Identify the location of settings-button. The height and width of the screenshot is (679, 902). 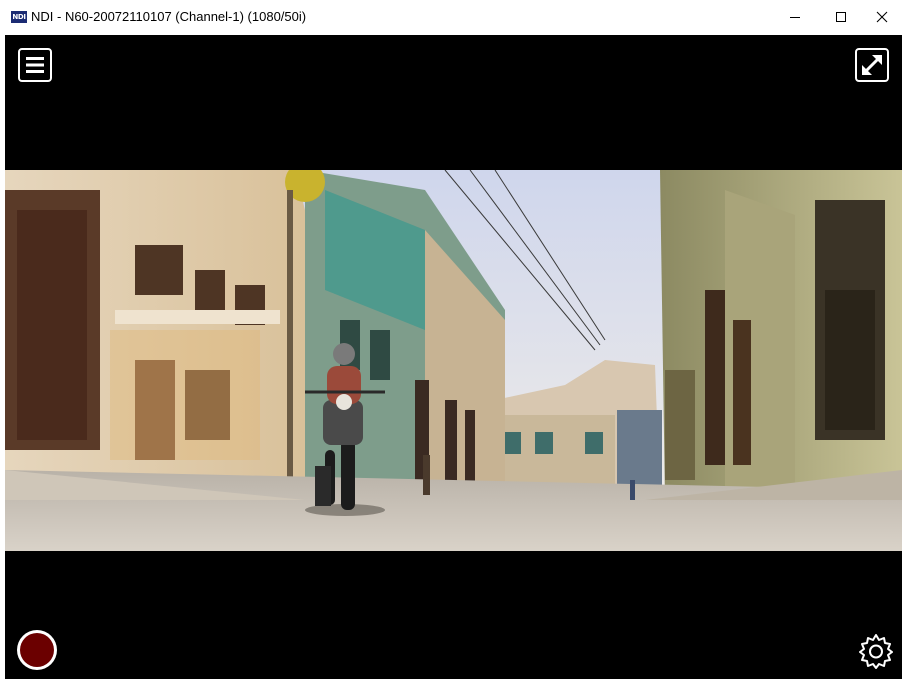
(876, 651).